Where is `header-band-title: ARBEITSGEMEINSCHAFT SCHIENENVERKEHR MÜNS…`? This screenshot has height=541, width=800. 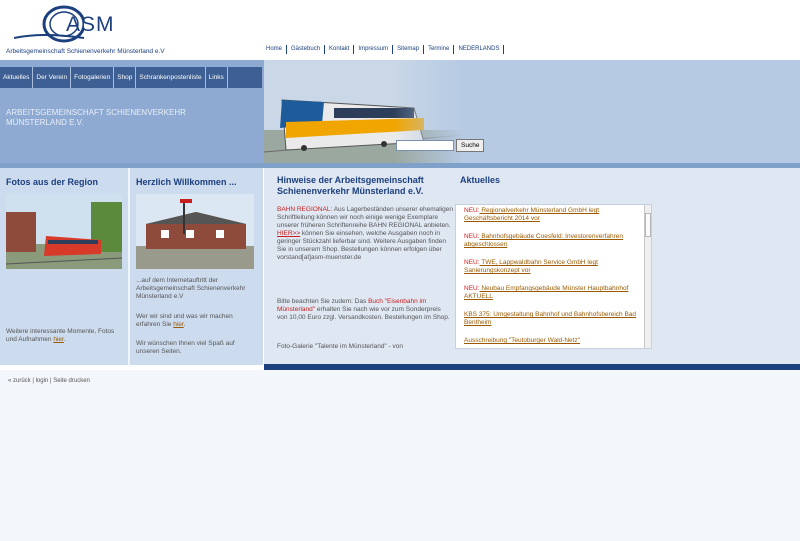
header-band-title: ARBEITSGEMEINSCHAFT SCHIENENVERKEHR MÜNS… is located at coordinates (96, 117).